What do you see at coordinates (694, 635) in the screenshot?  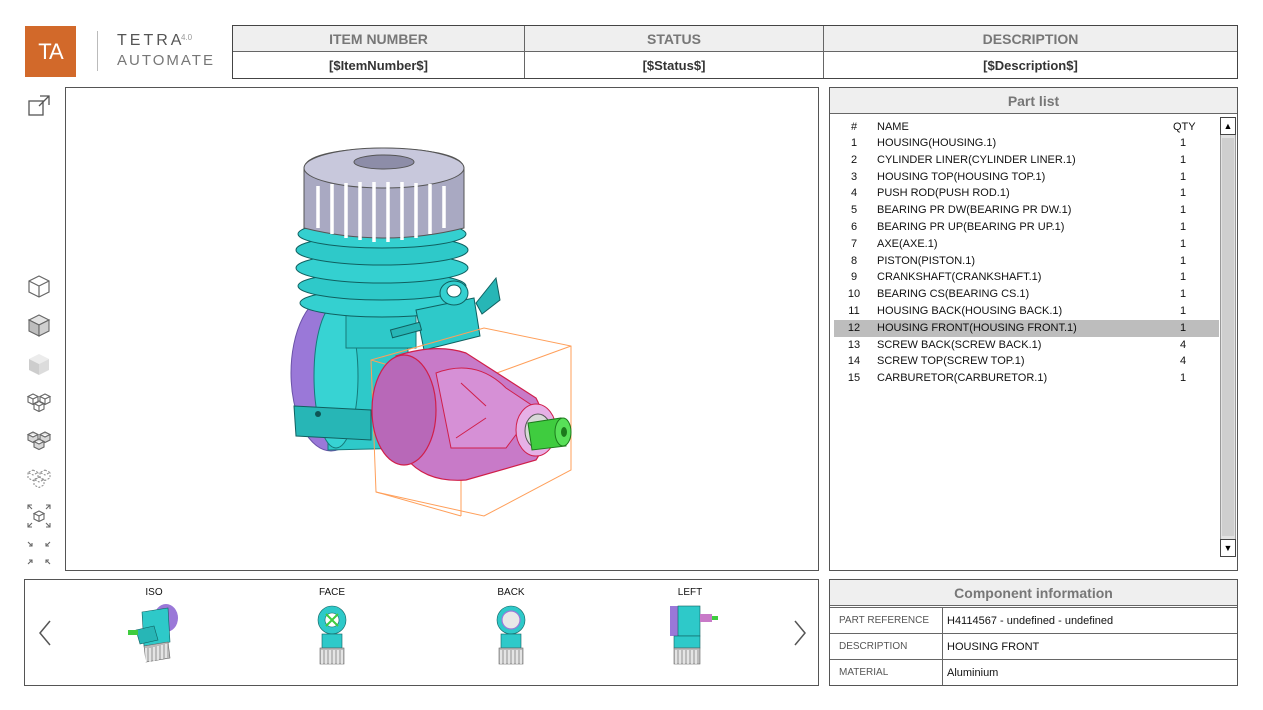 I see `left-view-icon` at bounding box center [694, 635].